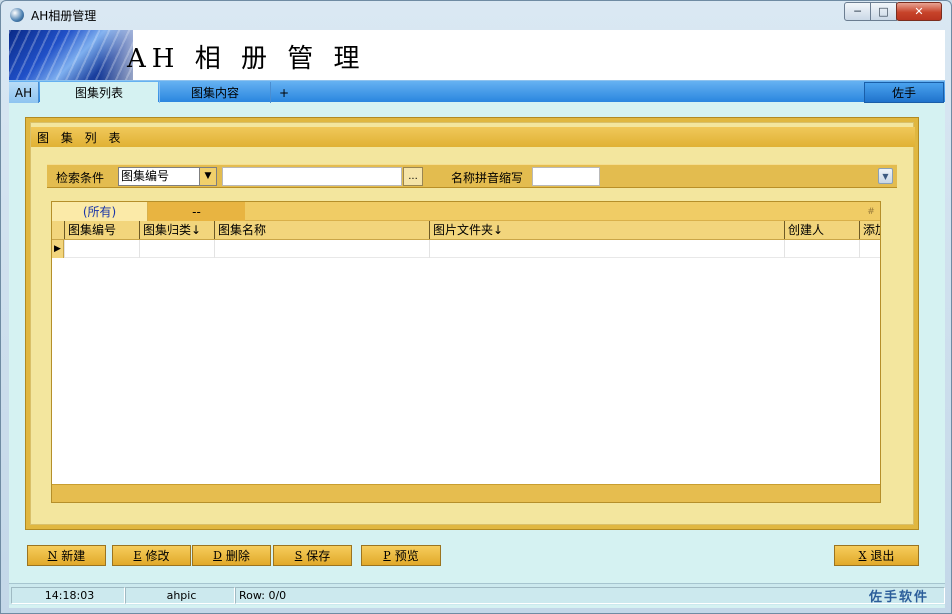 The width and height of the screenshot is (952, 614). What do you see at coordinates (387, 555) in the screenshot?
I see `hotkey-p: P` at bounding box center [387, 555].